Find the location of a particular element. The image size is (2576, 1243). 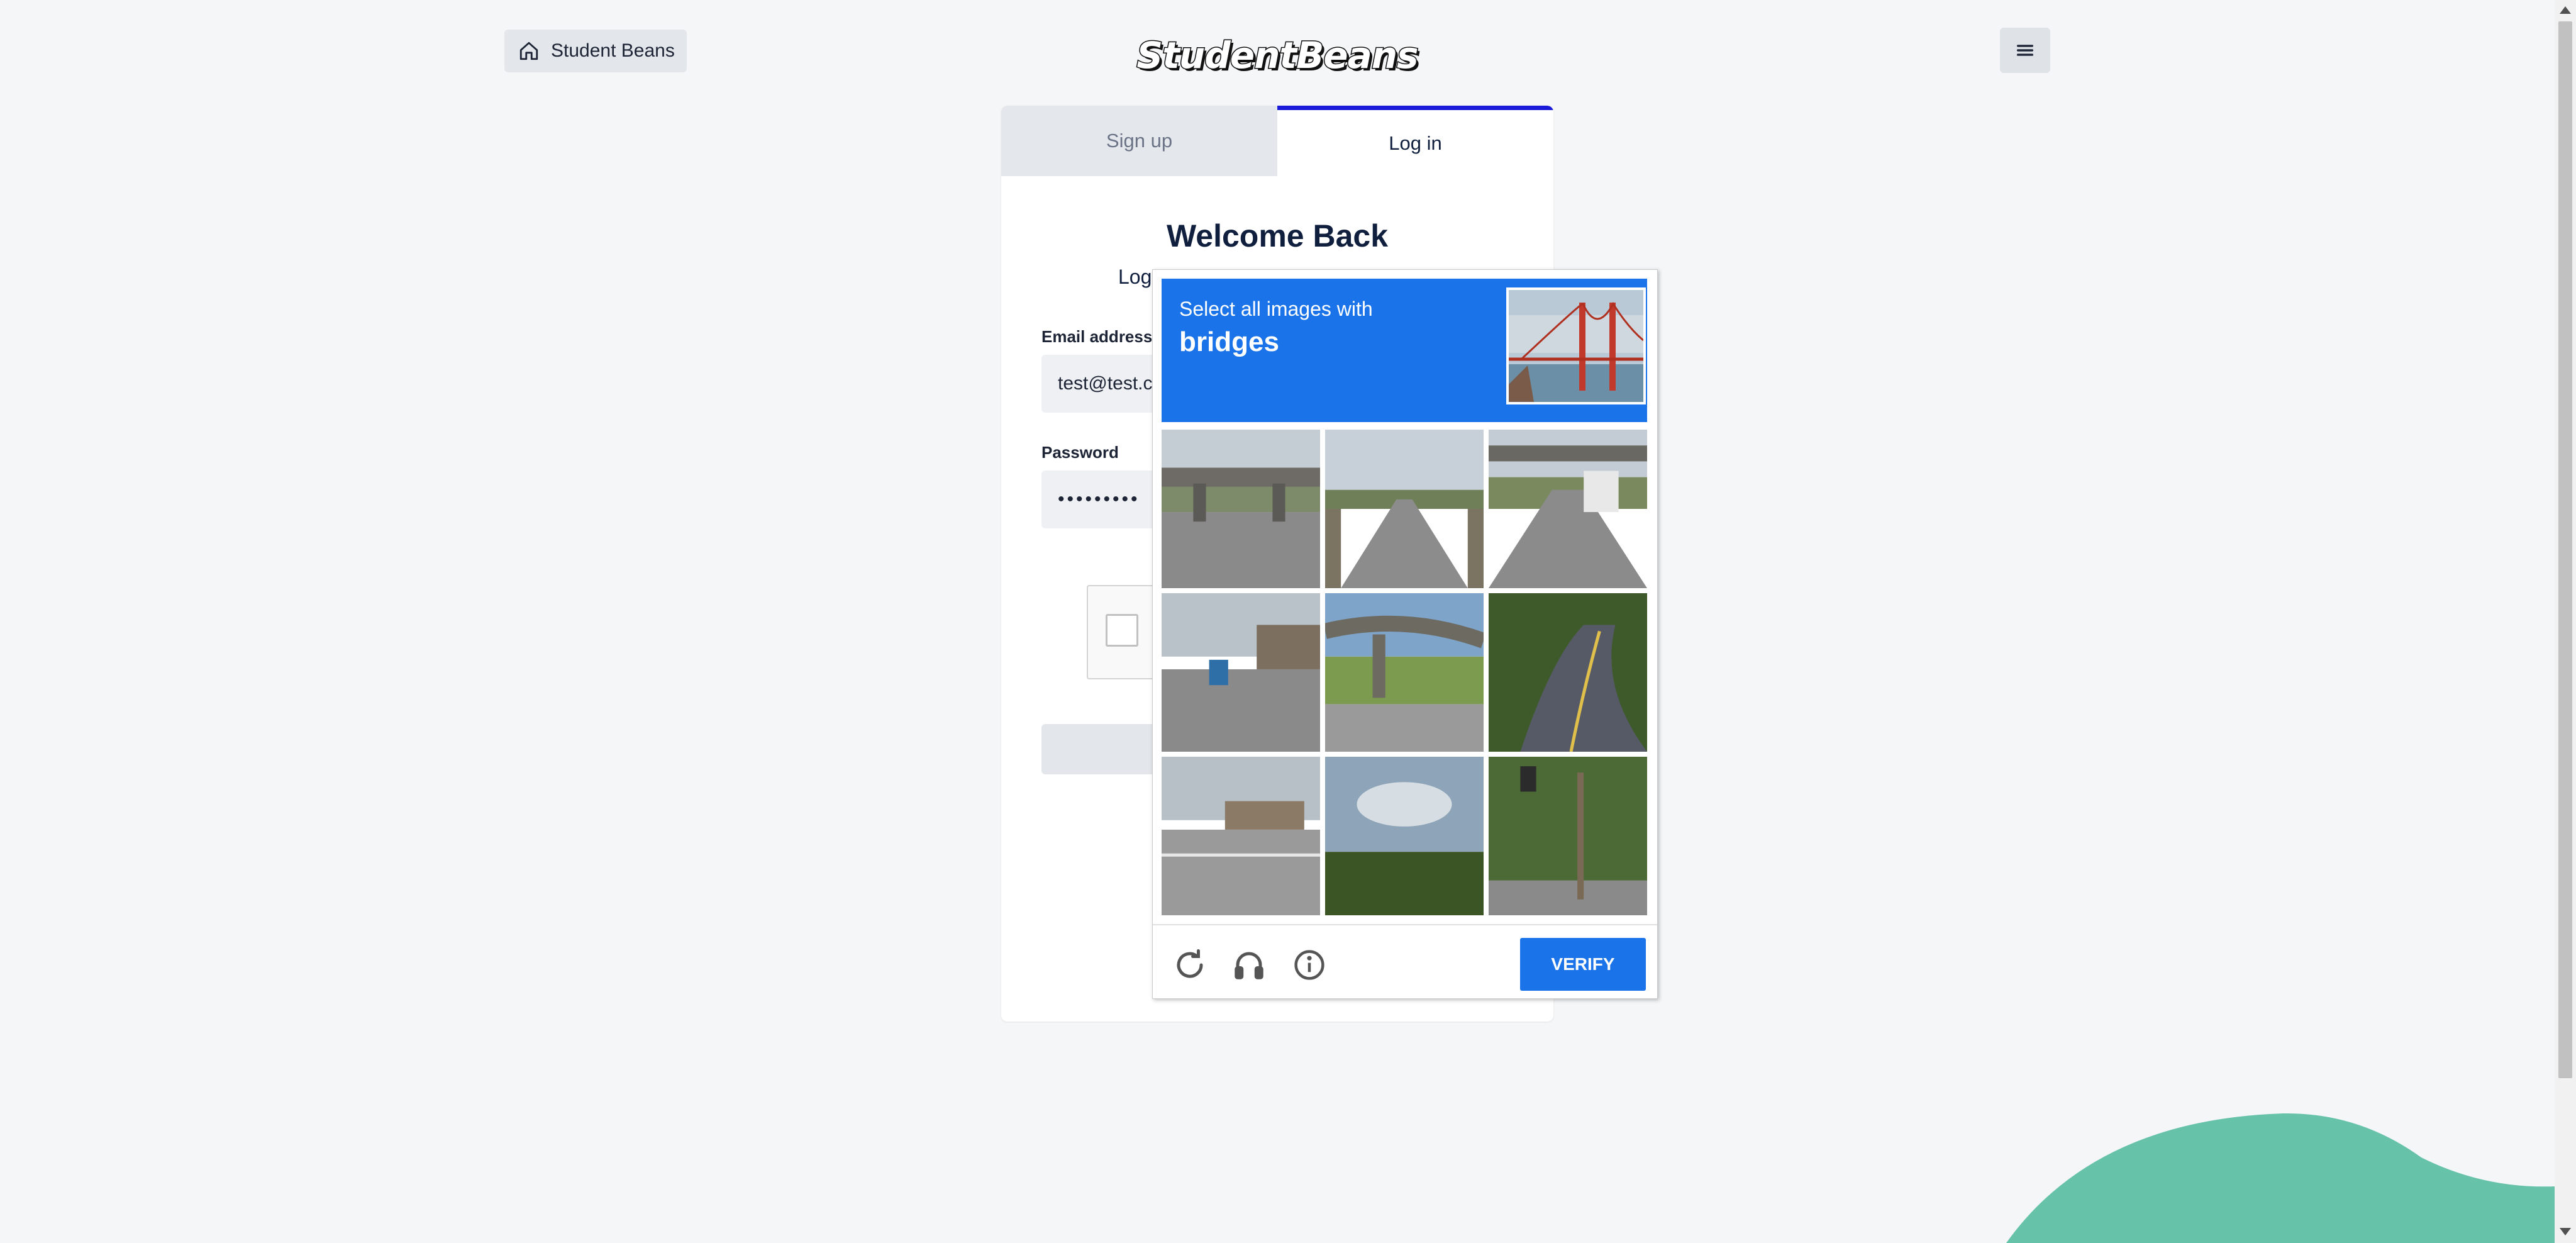

page-title: Welcome Back is located at coordinates (1277, 236).